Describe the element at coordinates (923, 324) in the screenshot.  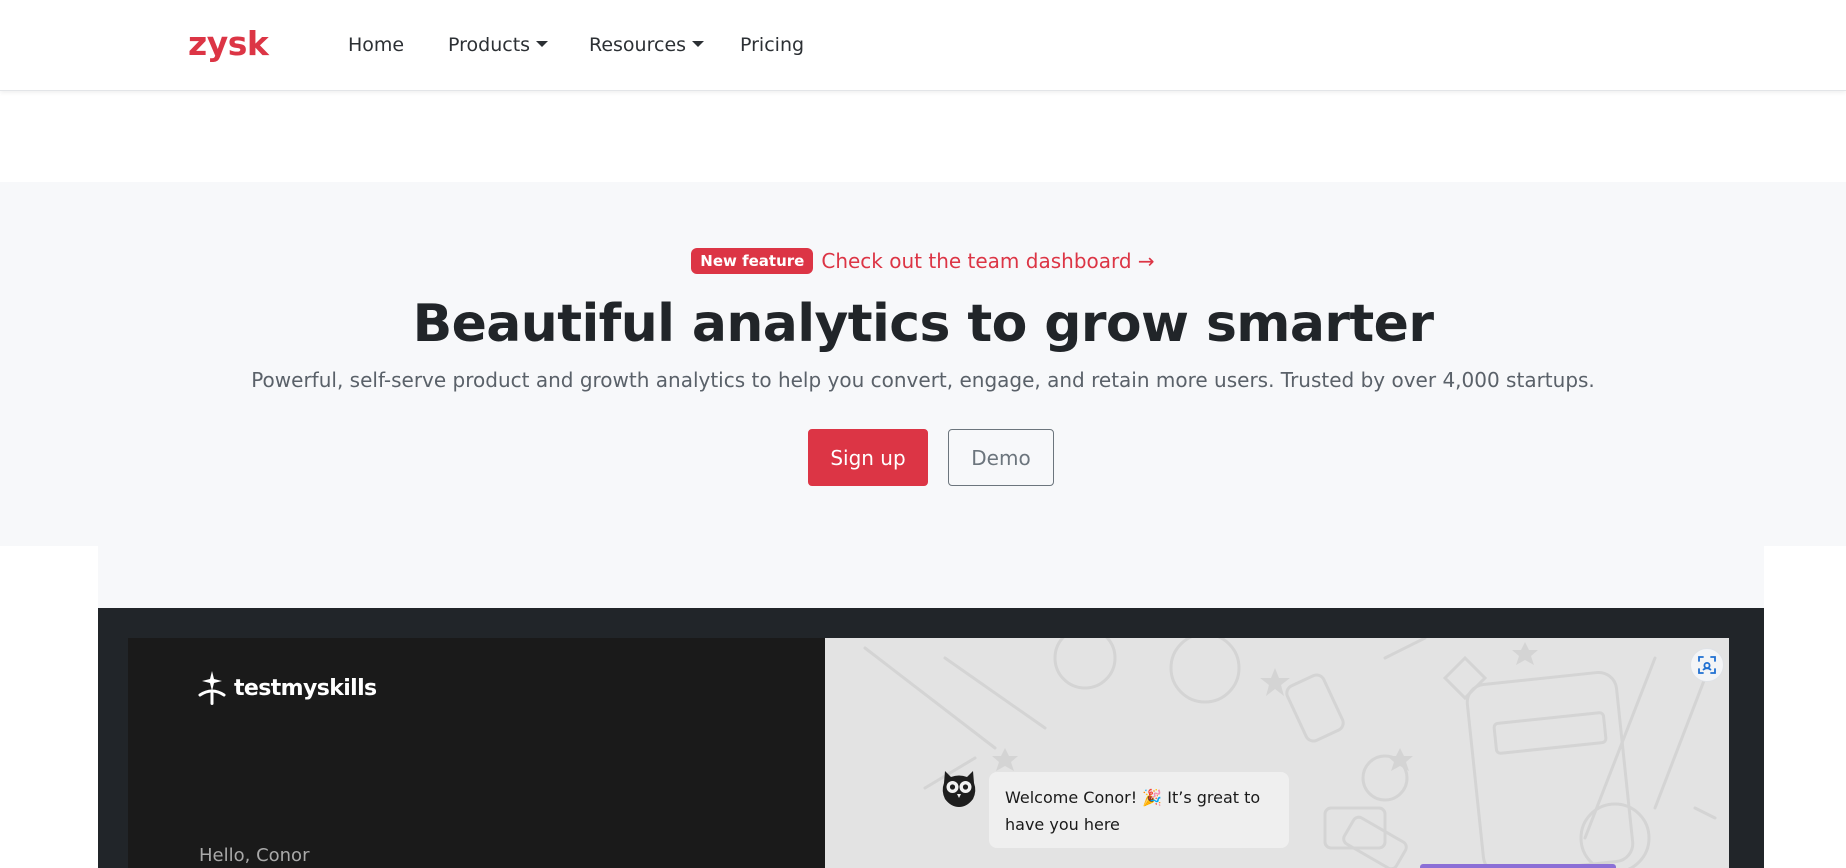
I see `hero-title: Beautiful analytics to grow smarter` at that location.